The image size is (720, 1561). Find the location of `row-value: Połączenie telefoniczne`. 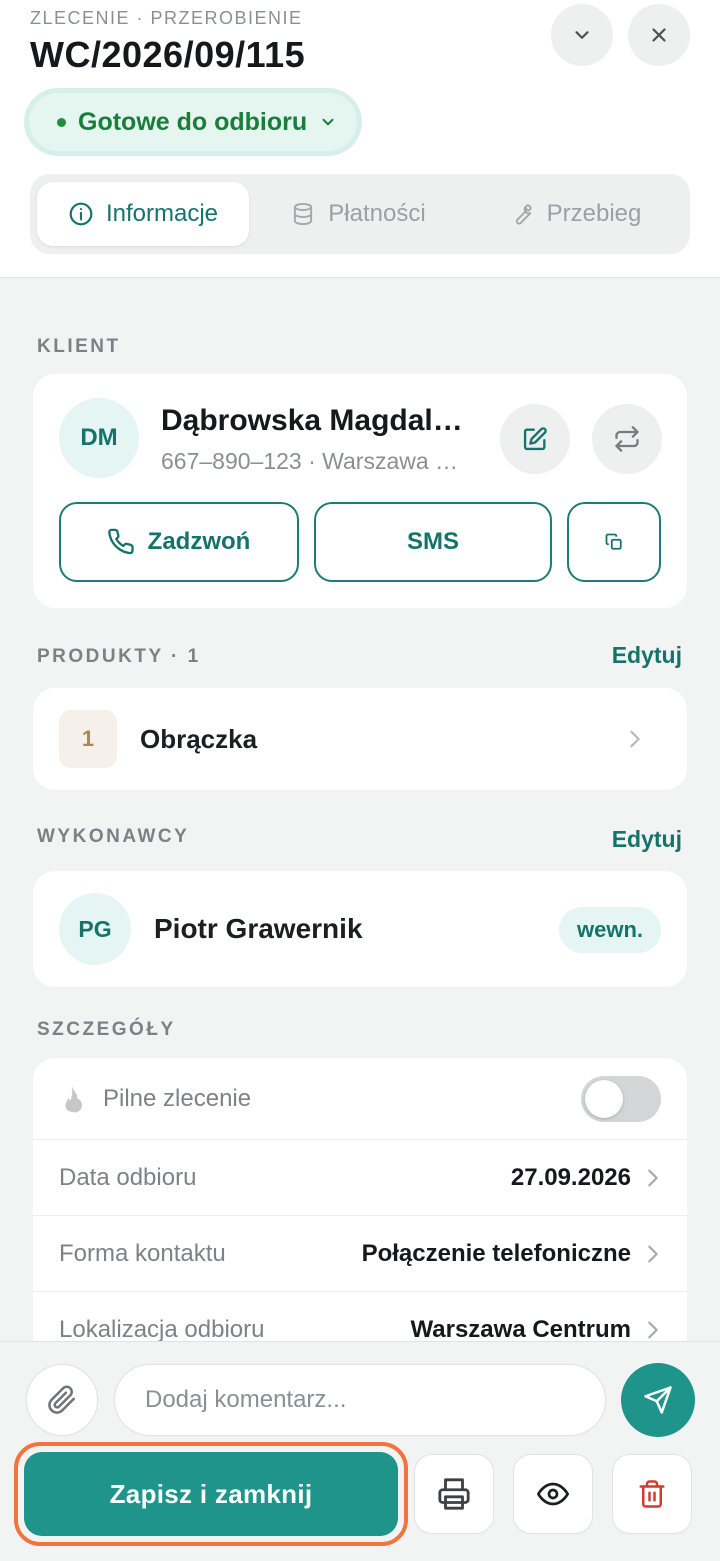

row-value: Połączenie telefoniczne is located at coordinates (496, 1253).